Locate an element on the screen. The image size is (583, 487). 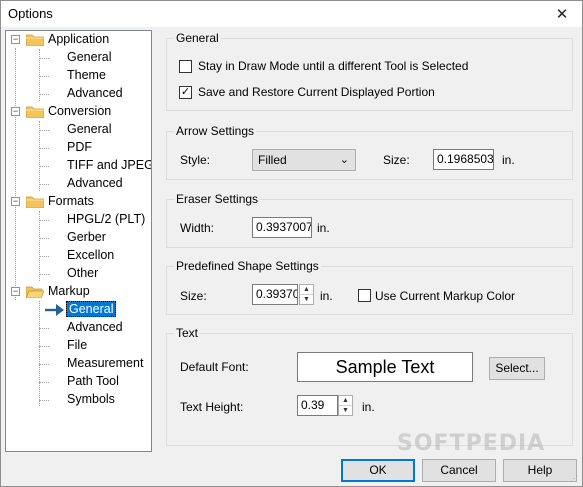
shape-size-input: 0.39370 is located at coordinates (275, 294).